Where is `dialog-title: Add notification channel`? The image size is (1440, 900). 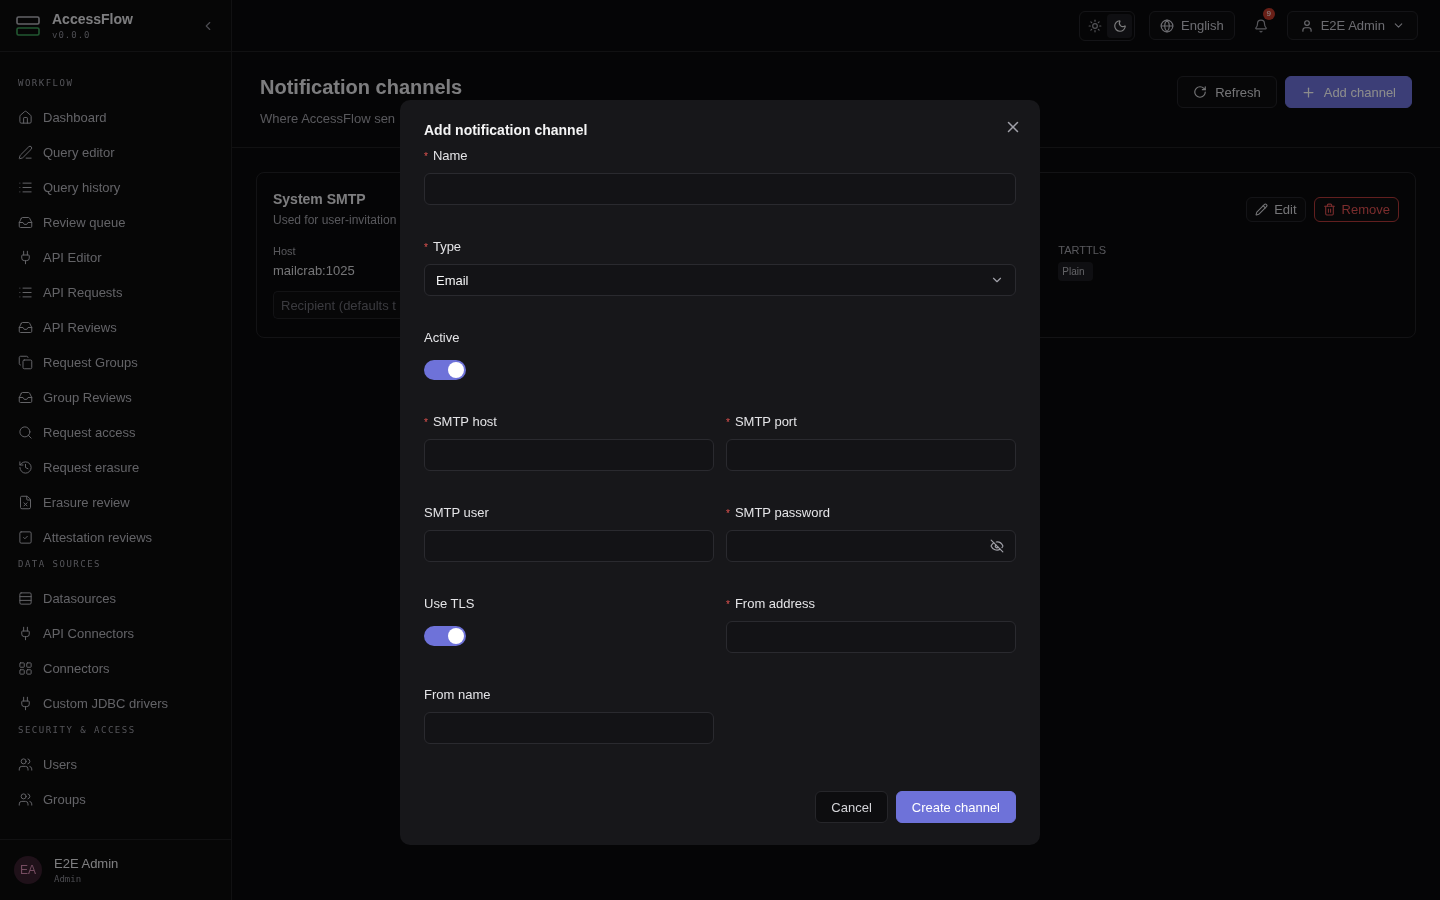 dialog-title: Add notification channel is located at coordinates (506, 130).